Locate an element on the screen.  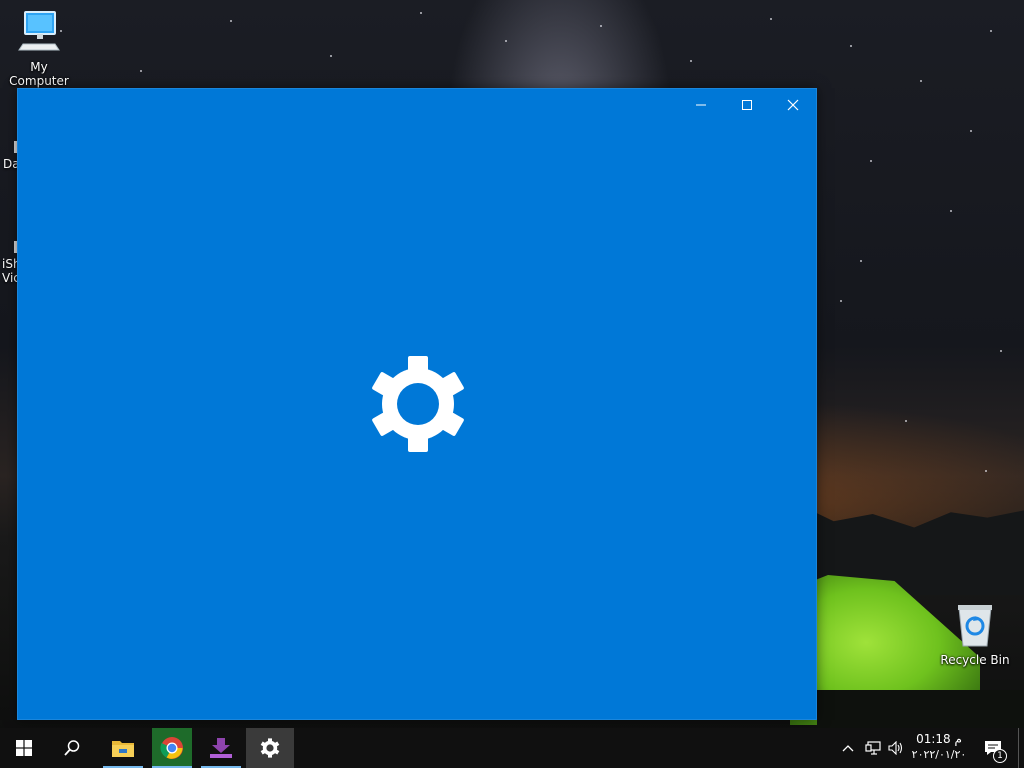
maximize-icon is located at coordinates (747, 105).